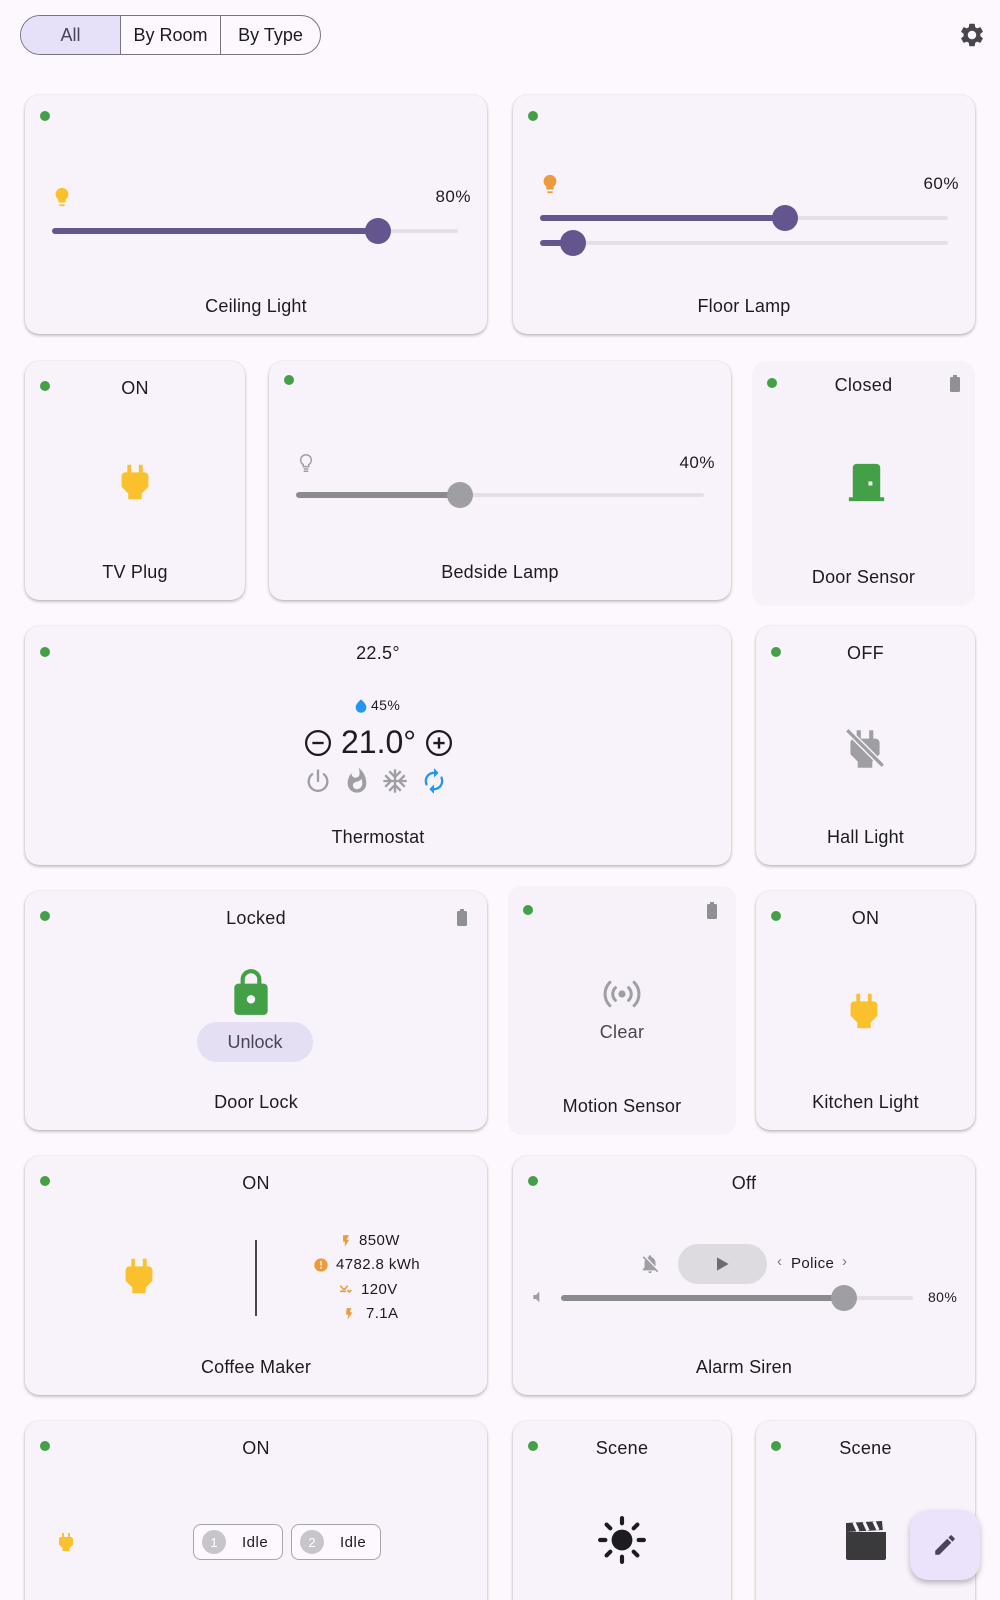 The width and height of the screenshot is (1000, 1600). Describe the element at coordinates (744, 243) in the screenshot. I see `color-temp-track` at that location.